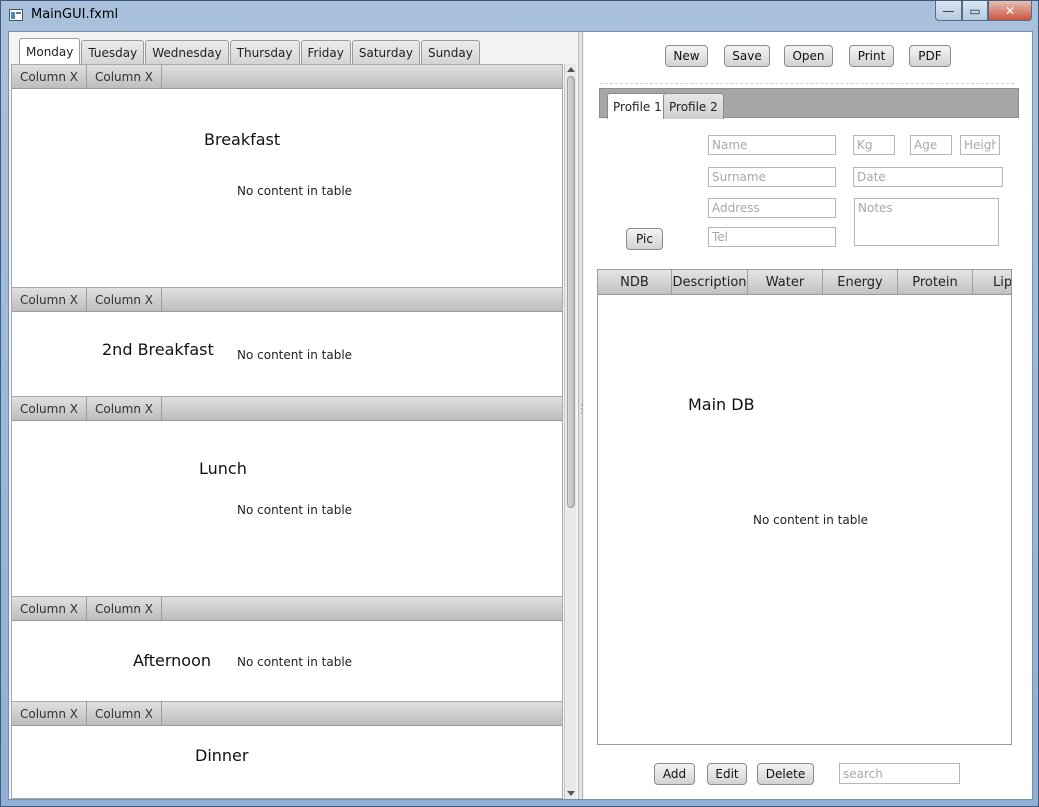 The height and width of the screenshot is (807, 1039). I want to click on window-controls: — ▭ ✕, so click(983, 11).